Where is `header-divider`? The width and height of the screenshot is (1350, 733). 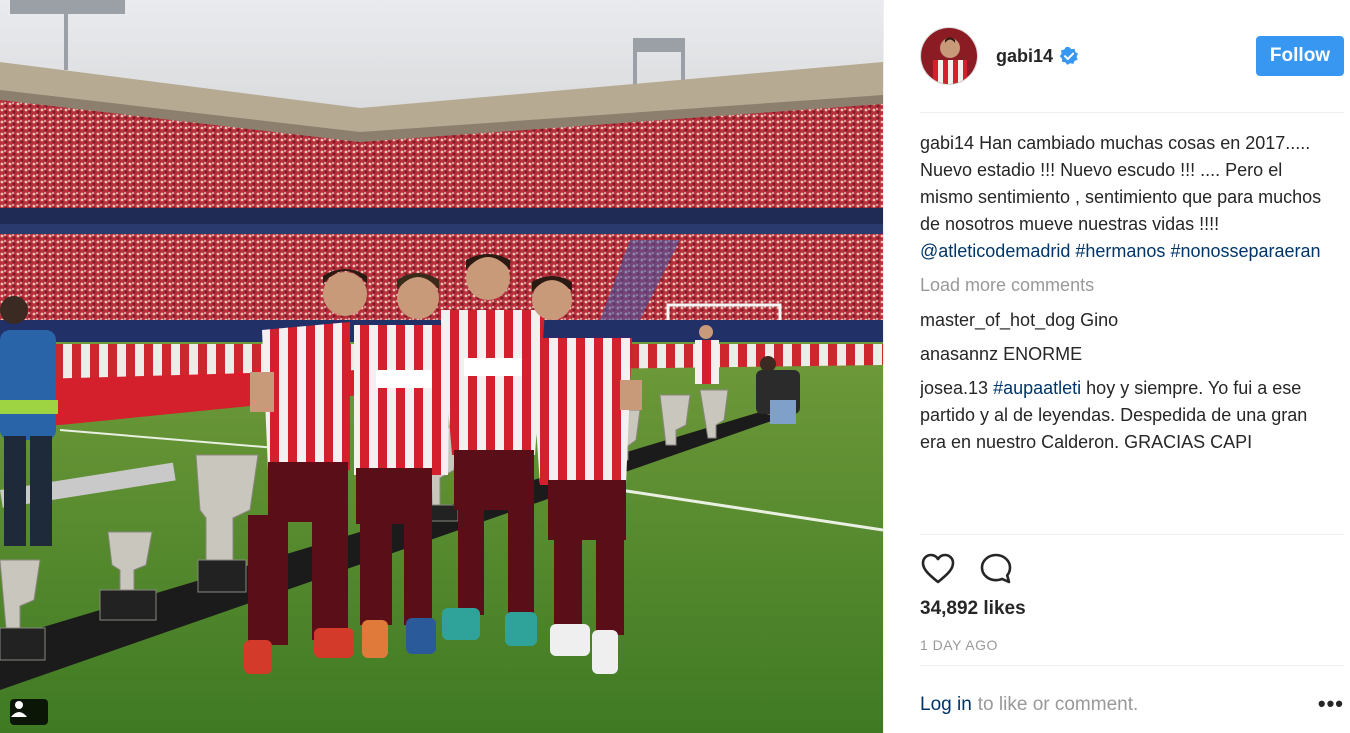
header-divider is located at coordinates (1132, 112).